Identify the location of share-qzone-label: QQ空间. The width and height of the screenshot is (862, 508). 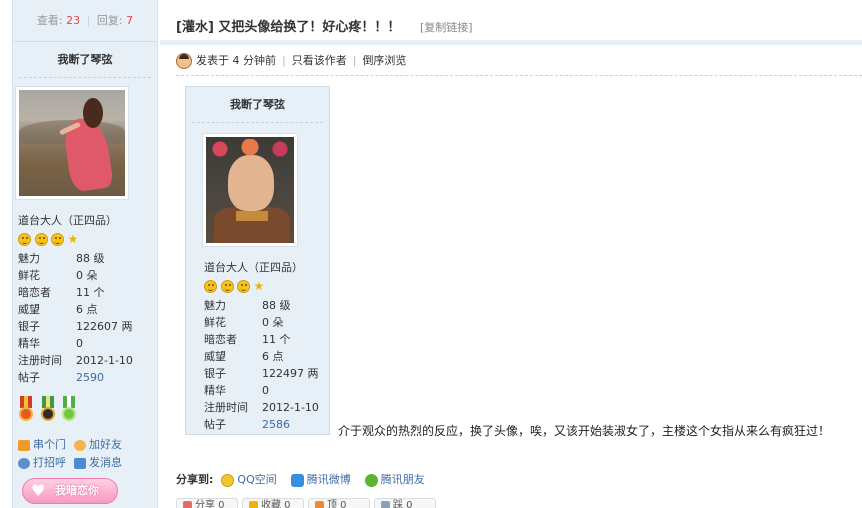
(257, 479).